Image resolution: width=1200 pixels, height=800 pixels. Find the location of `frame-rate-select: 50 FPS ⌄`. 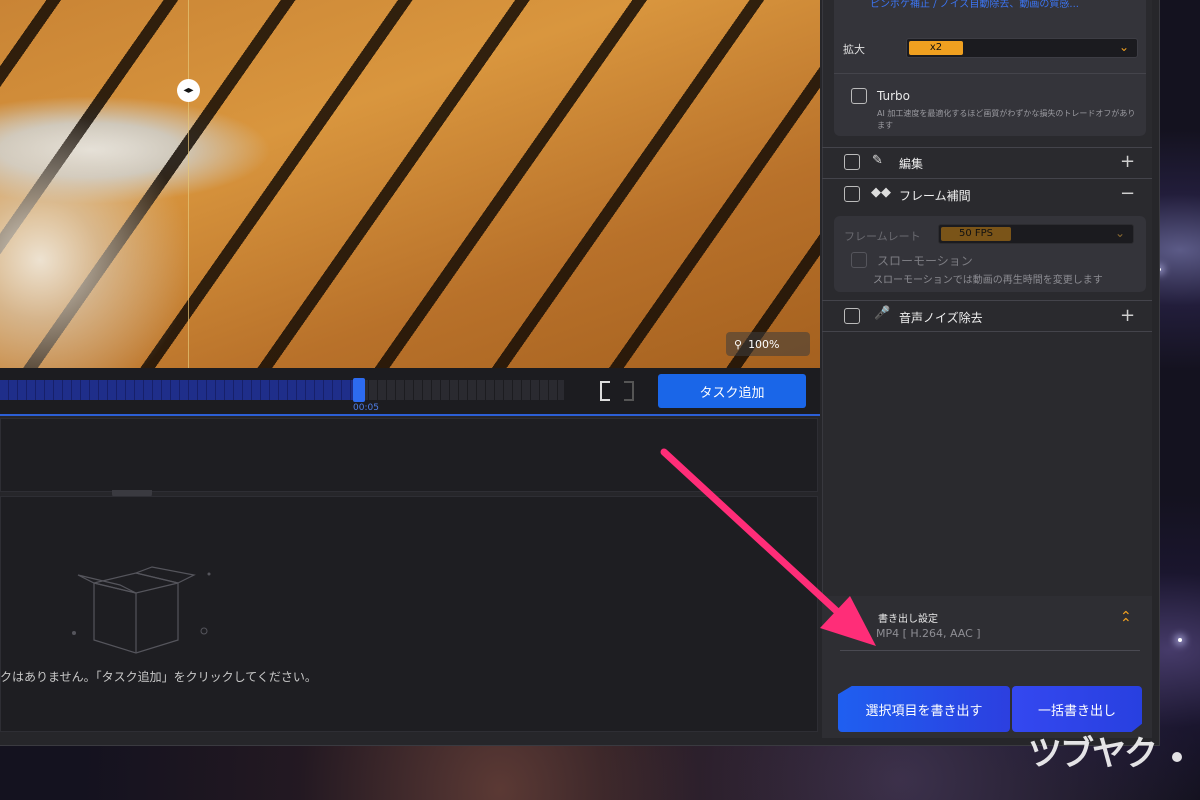

frame-rate-select: 50 FPS ⌄ is located at coordinates (1036, 234).